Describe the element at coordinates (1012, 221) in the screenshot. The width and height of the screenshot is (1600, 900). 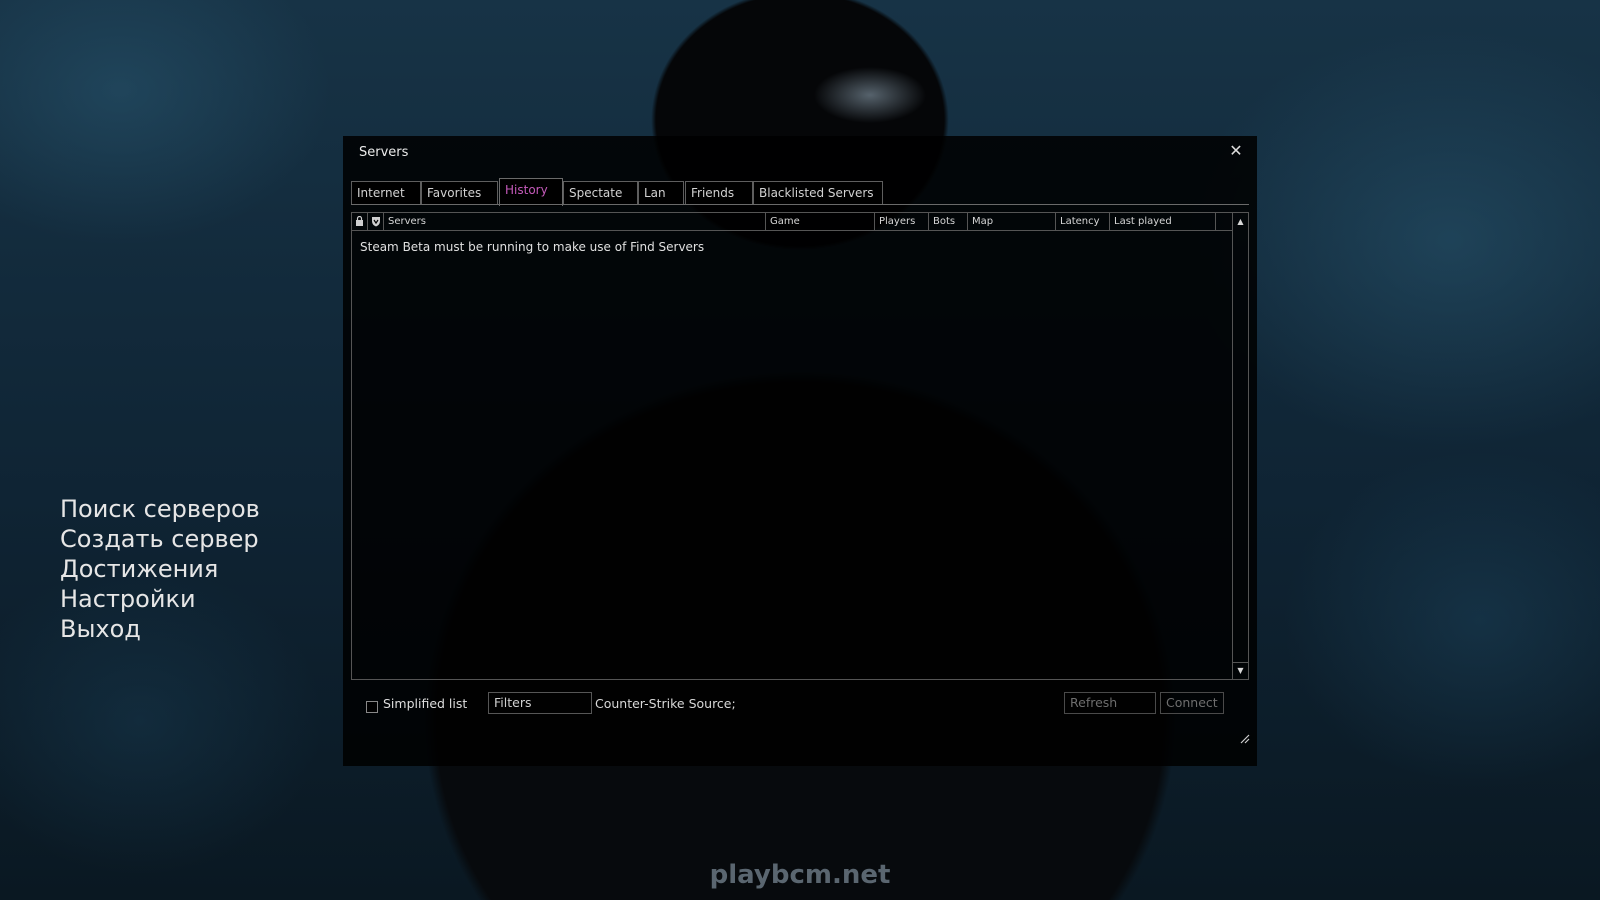
I see `column-map: Map` at that location.